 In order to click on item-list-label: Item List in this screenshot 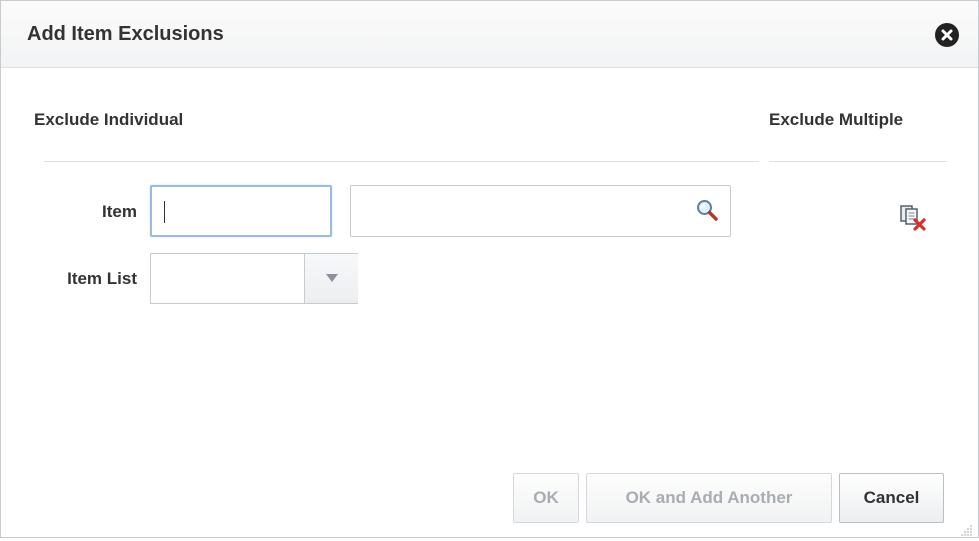, I will do `click(102, 278)`.